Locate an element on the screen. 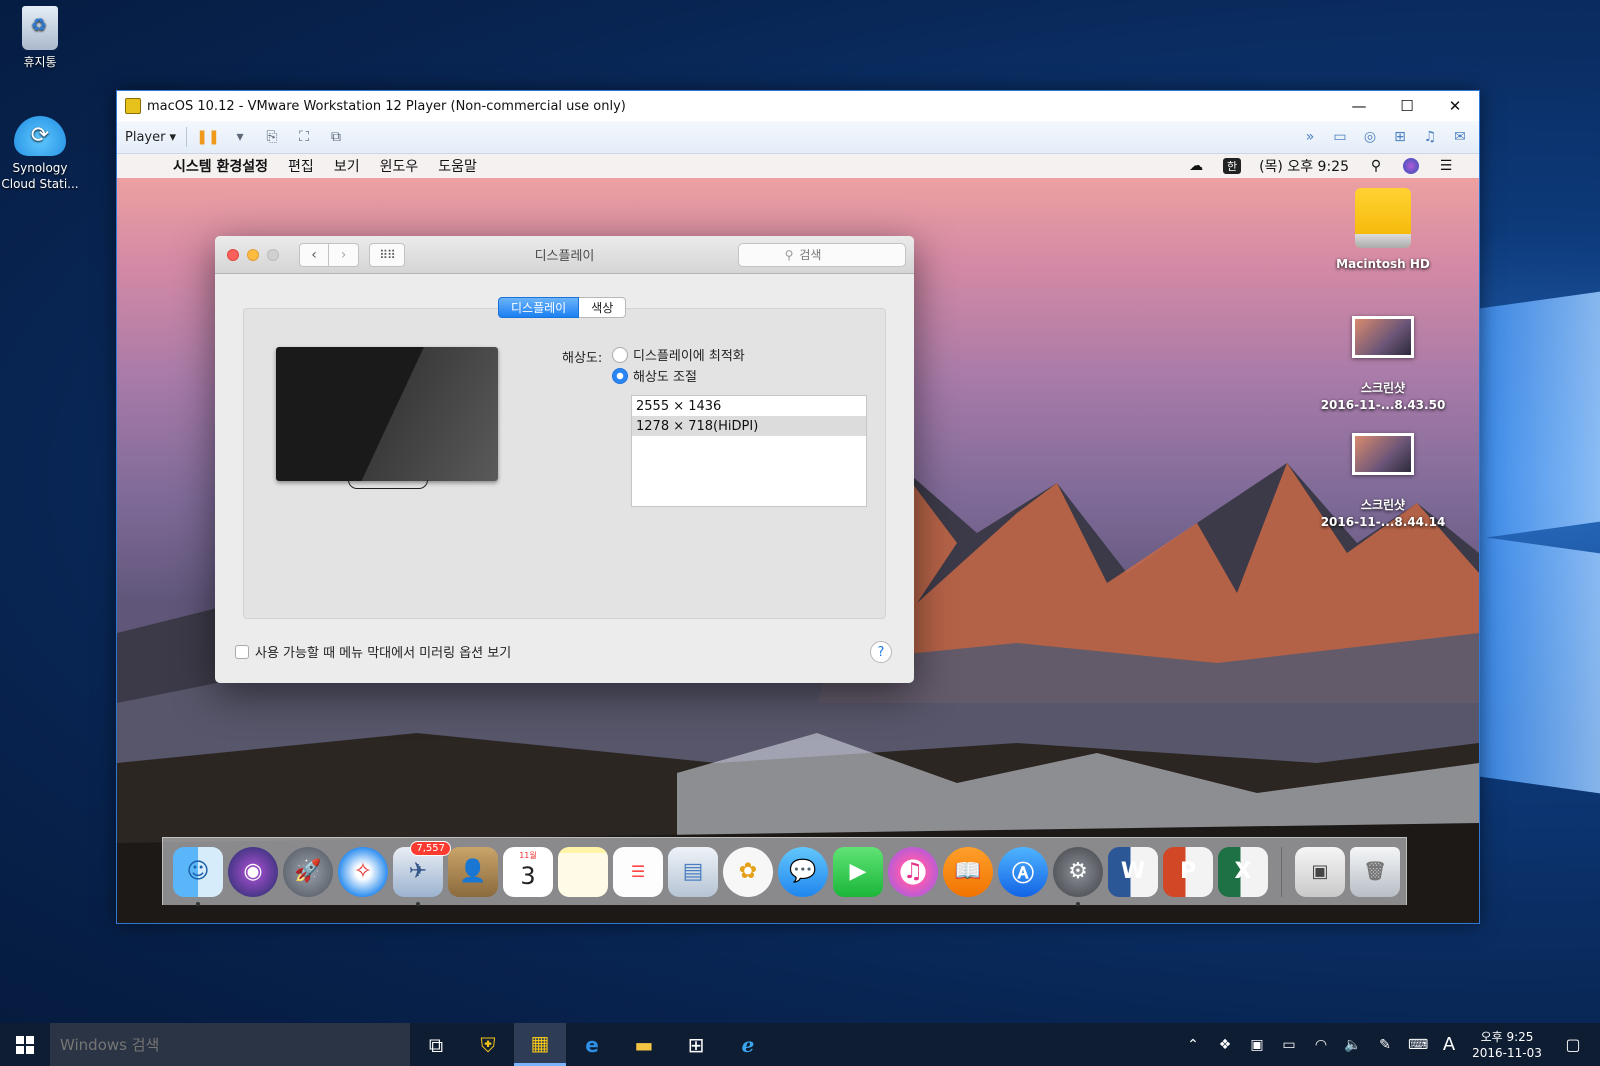  launchpad-icon: 🚀 is located at coordinates (308, 871).